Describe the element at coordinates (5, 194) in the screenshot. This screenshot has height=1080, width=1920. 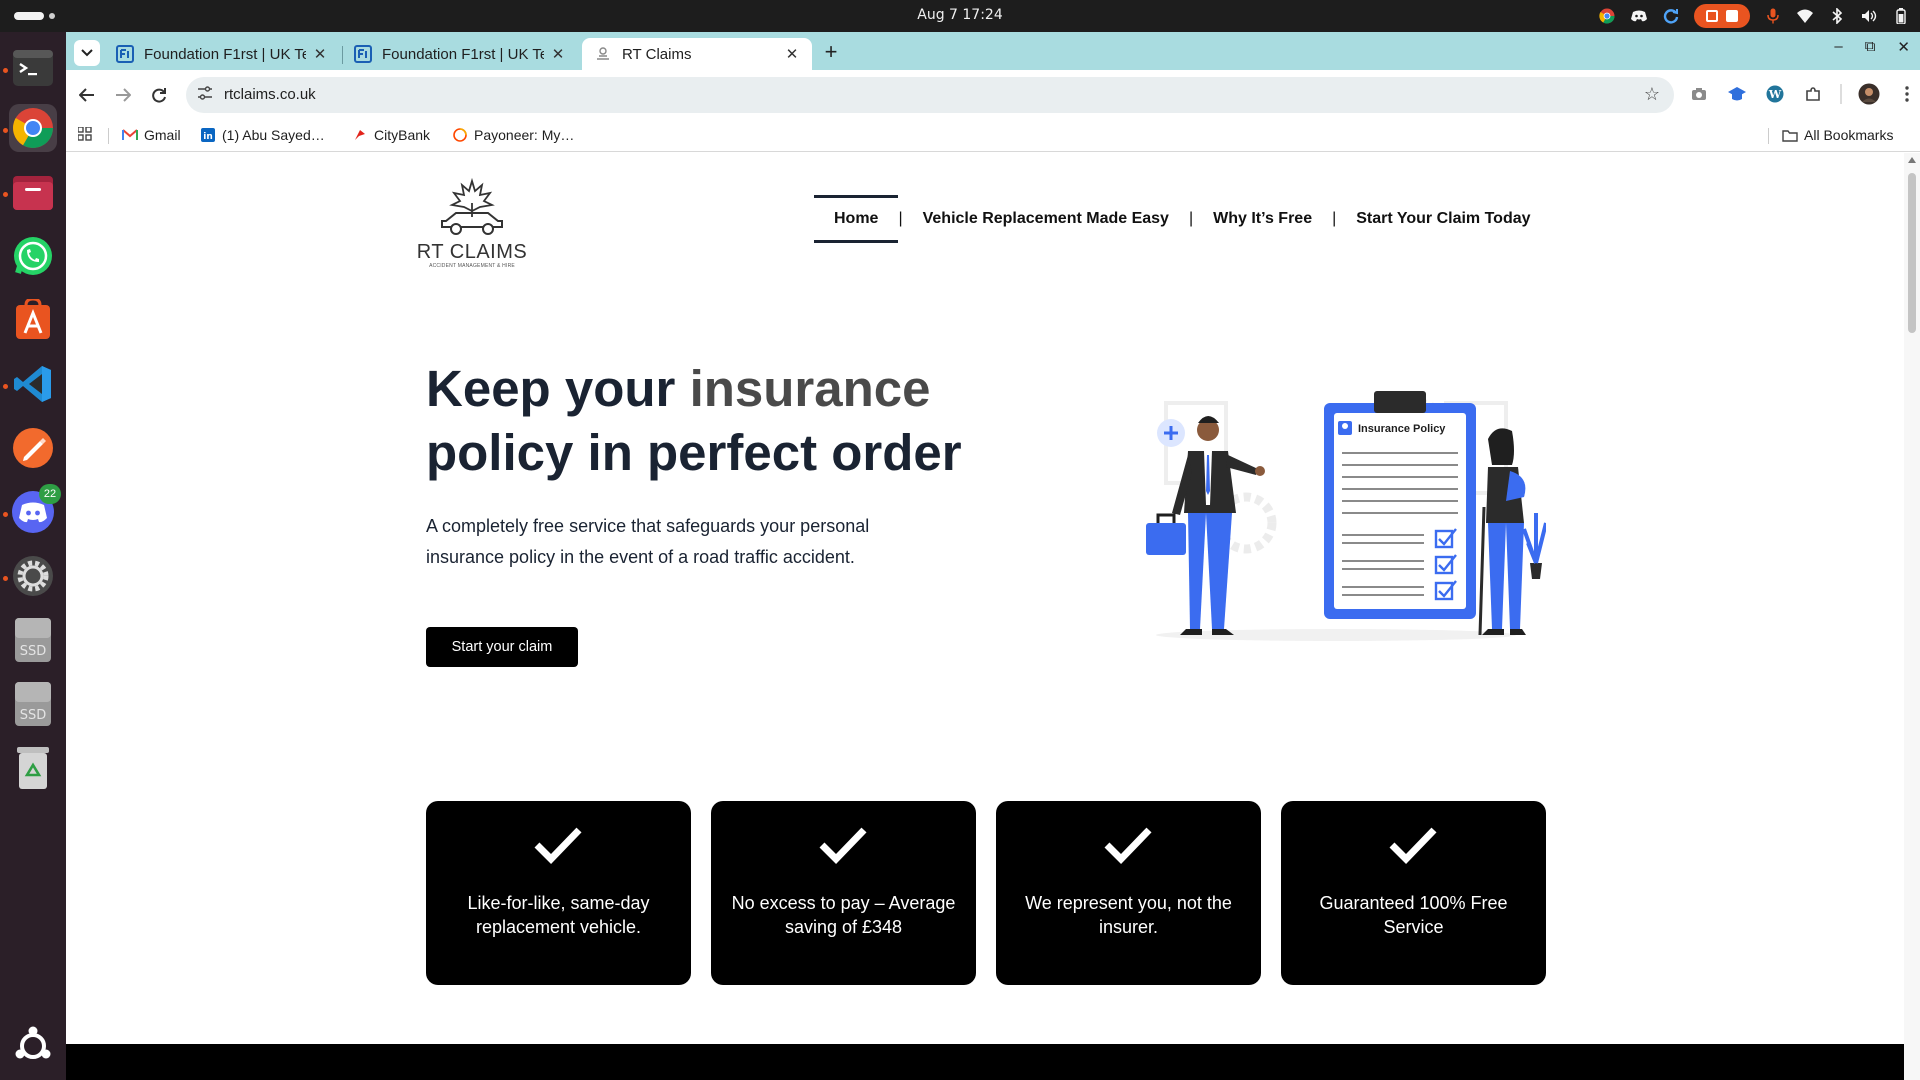
I see `files-running-indicator` at that location.